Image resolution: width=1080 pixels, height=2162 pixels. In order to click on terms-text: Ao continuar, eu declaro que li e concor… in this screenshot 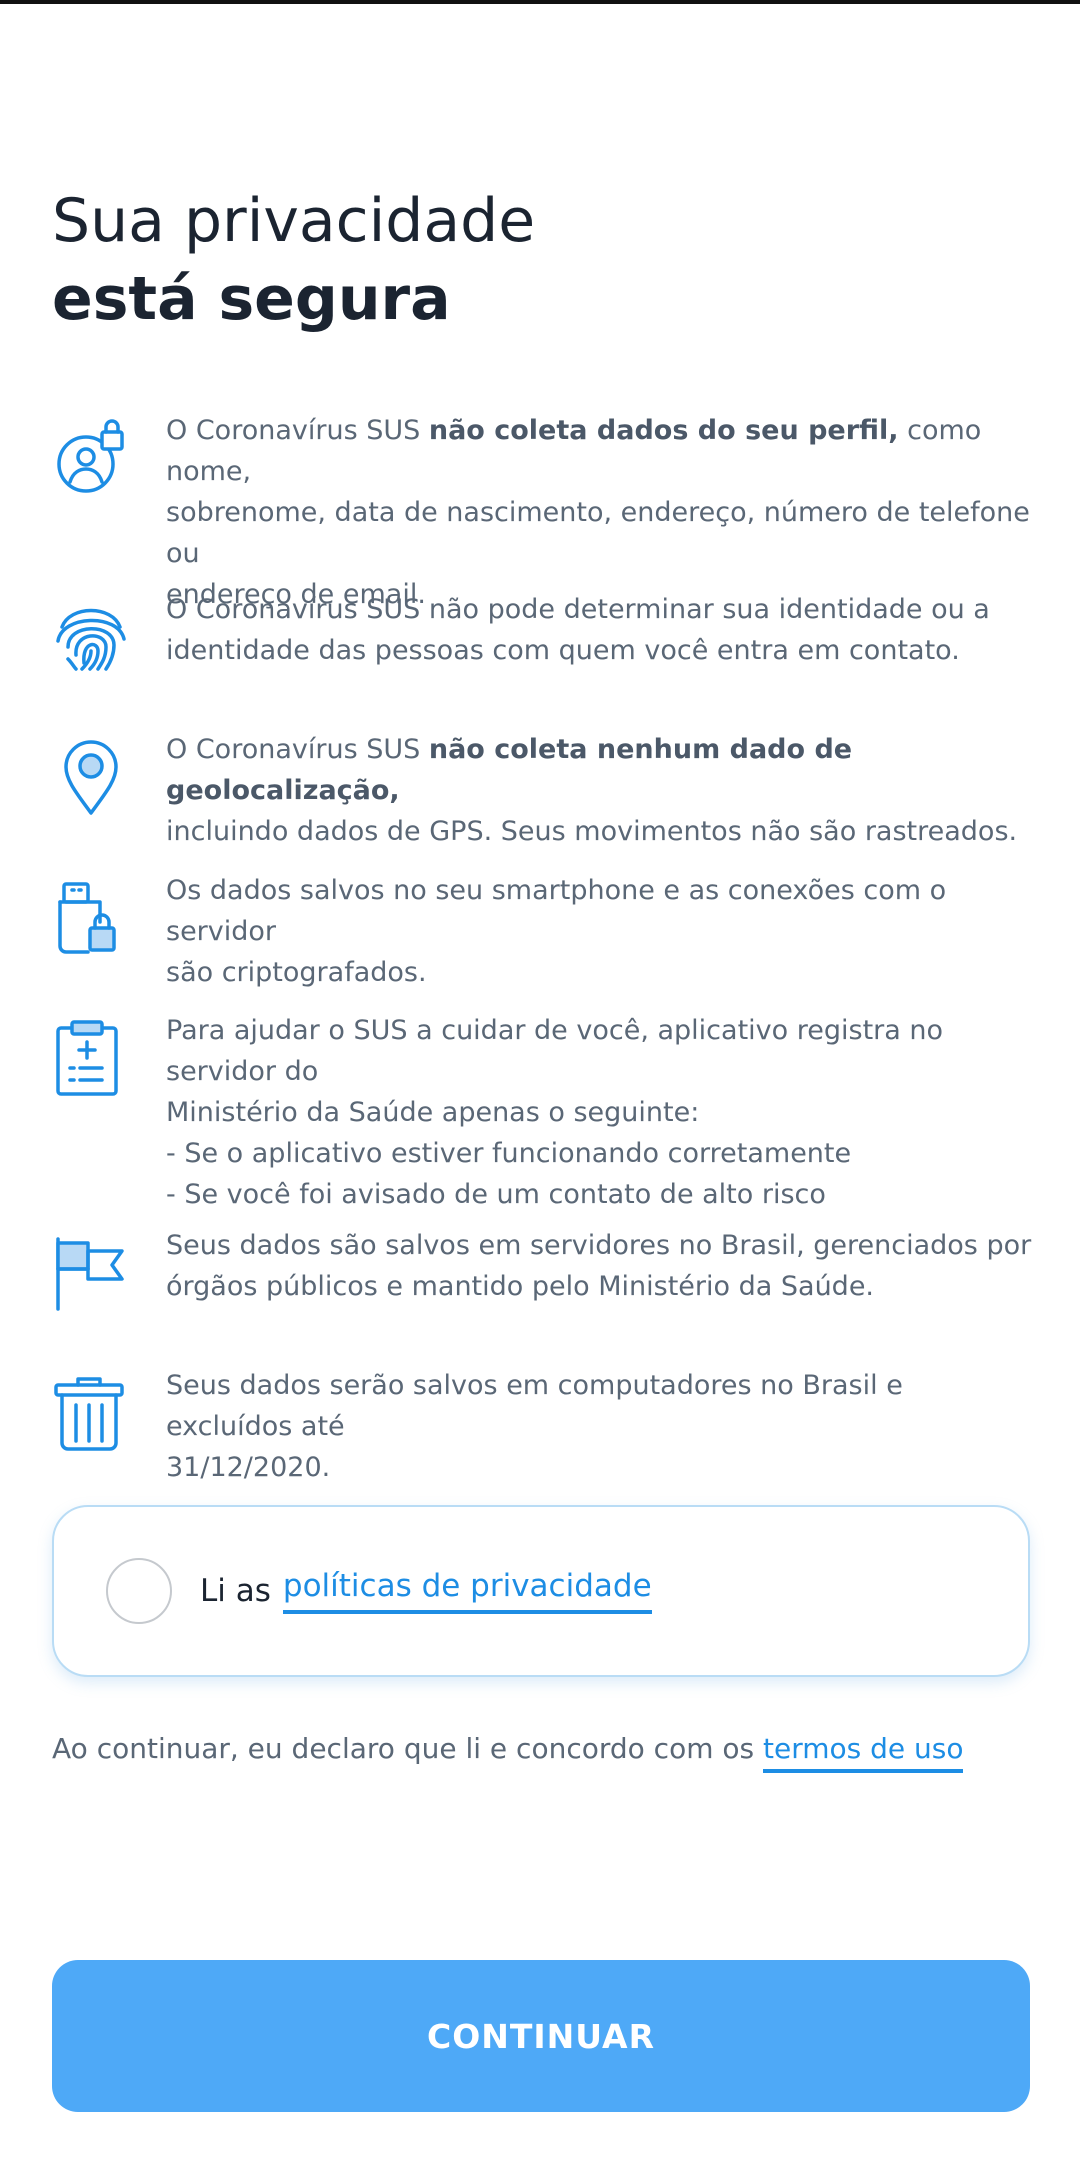, I will do `click(403, 1748)`.